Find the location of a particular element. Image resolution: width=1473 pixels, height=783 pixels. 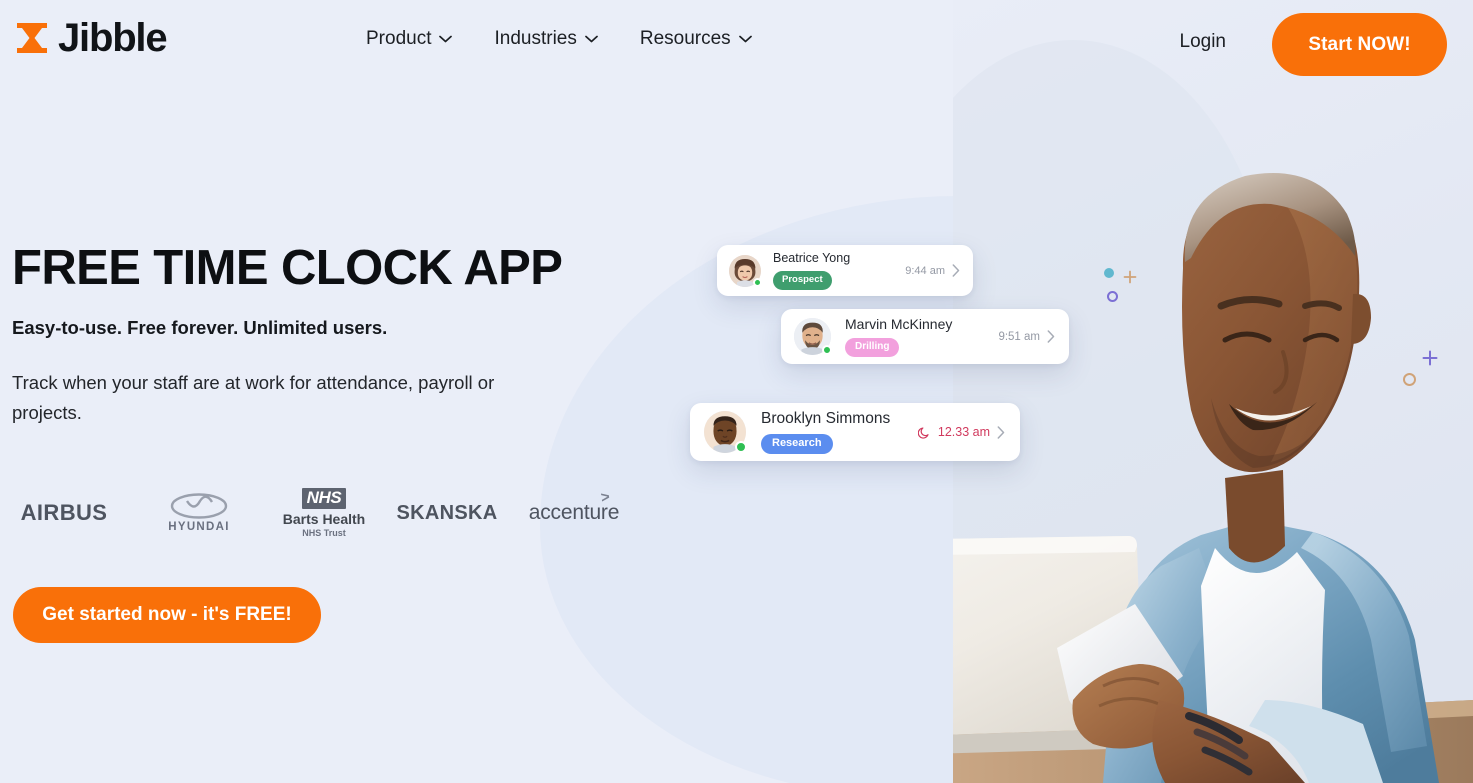

decoration-plus-purple is located at coordinates (1430, 358).